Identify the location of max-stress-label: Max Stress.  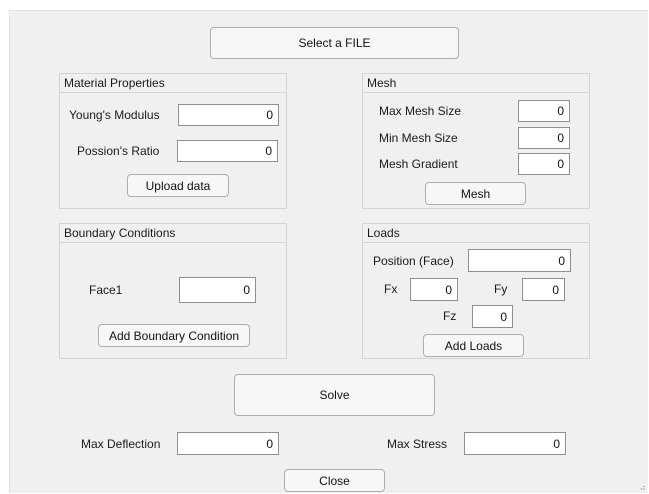
(417, 444).